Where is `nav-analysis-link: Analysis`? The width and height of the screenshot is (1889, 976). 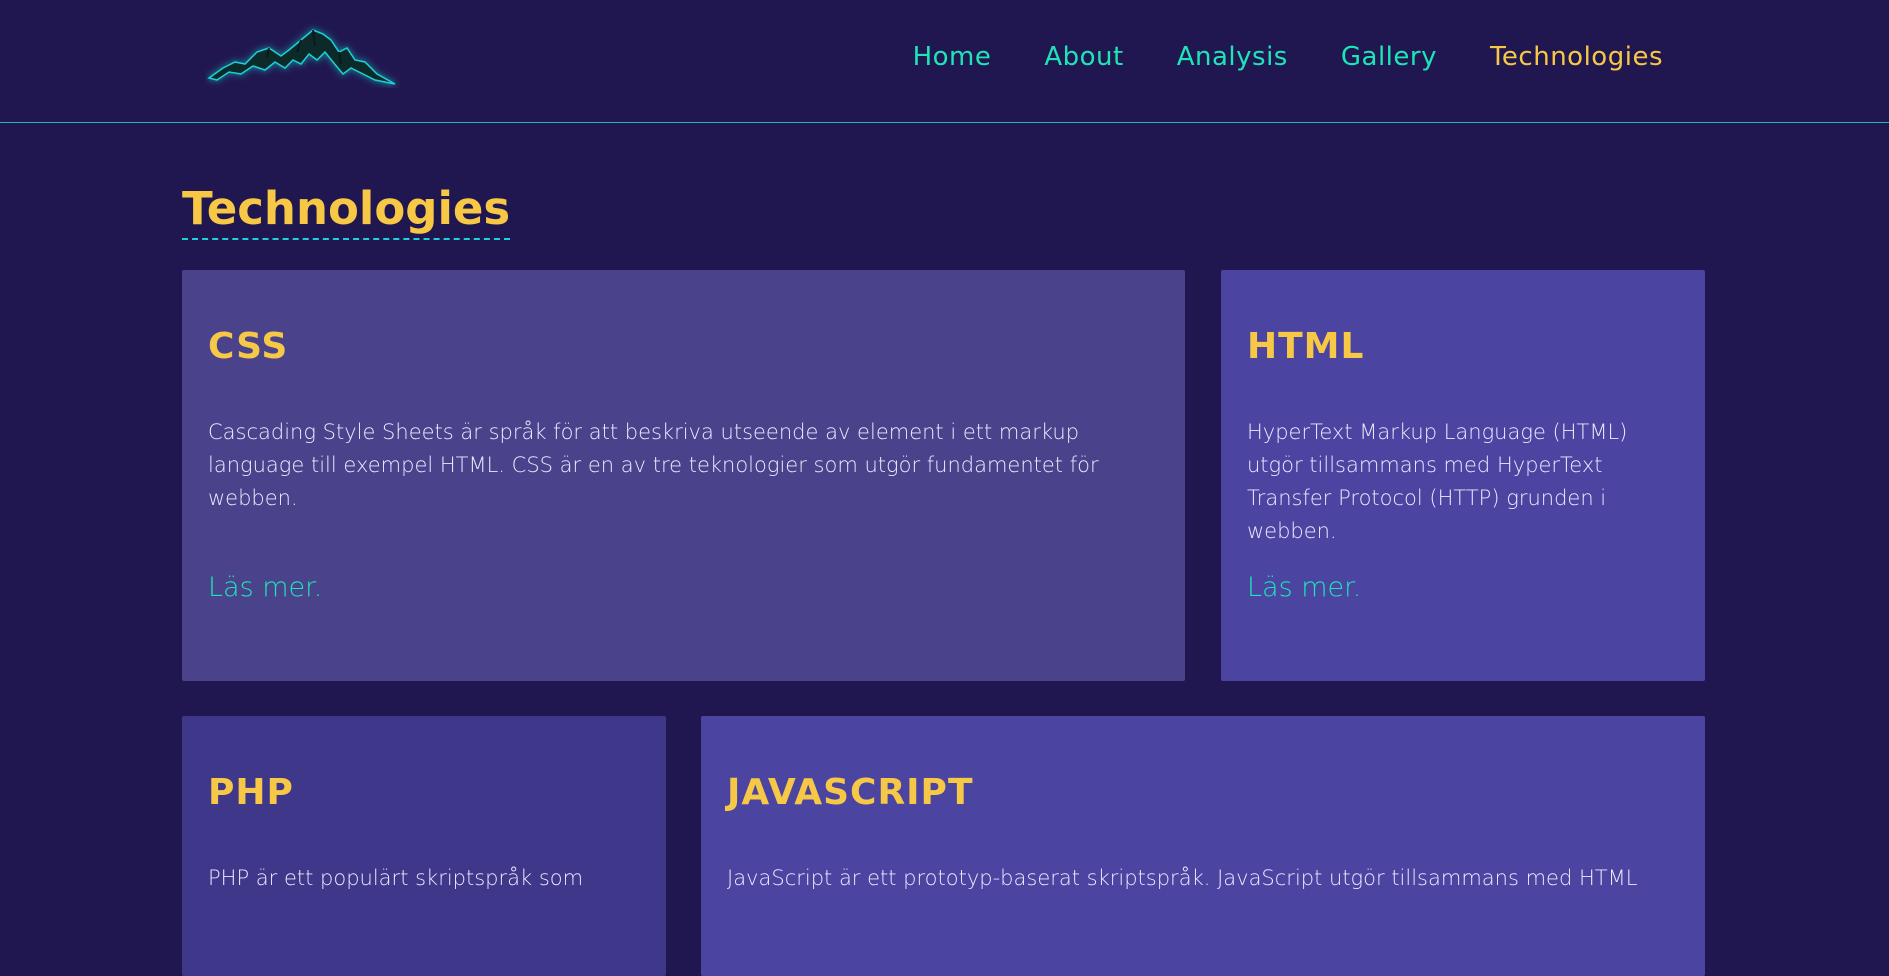 nav-analysis-link: Analysis is located at coordinates (1232, 57).